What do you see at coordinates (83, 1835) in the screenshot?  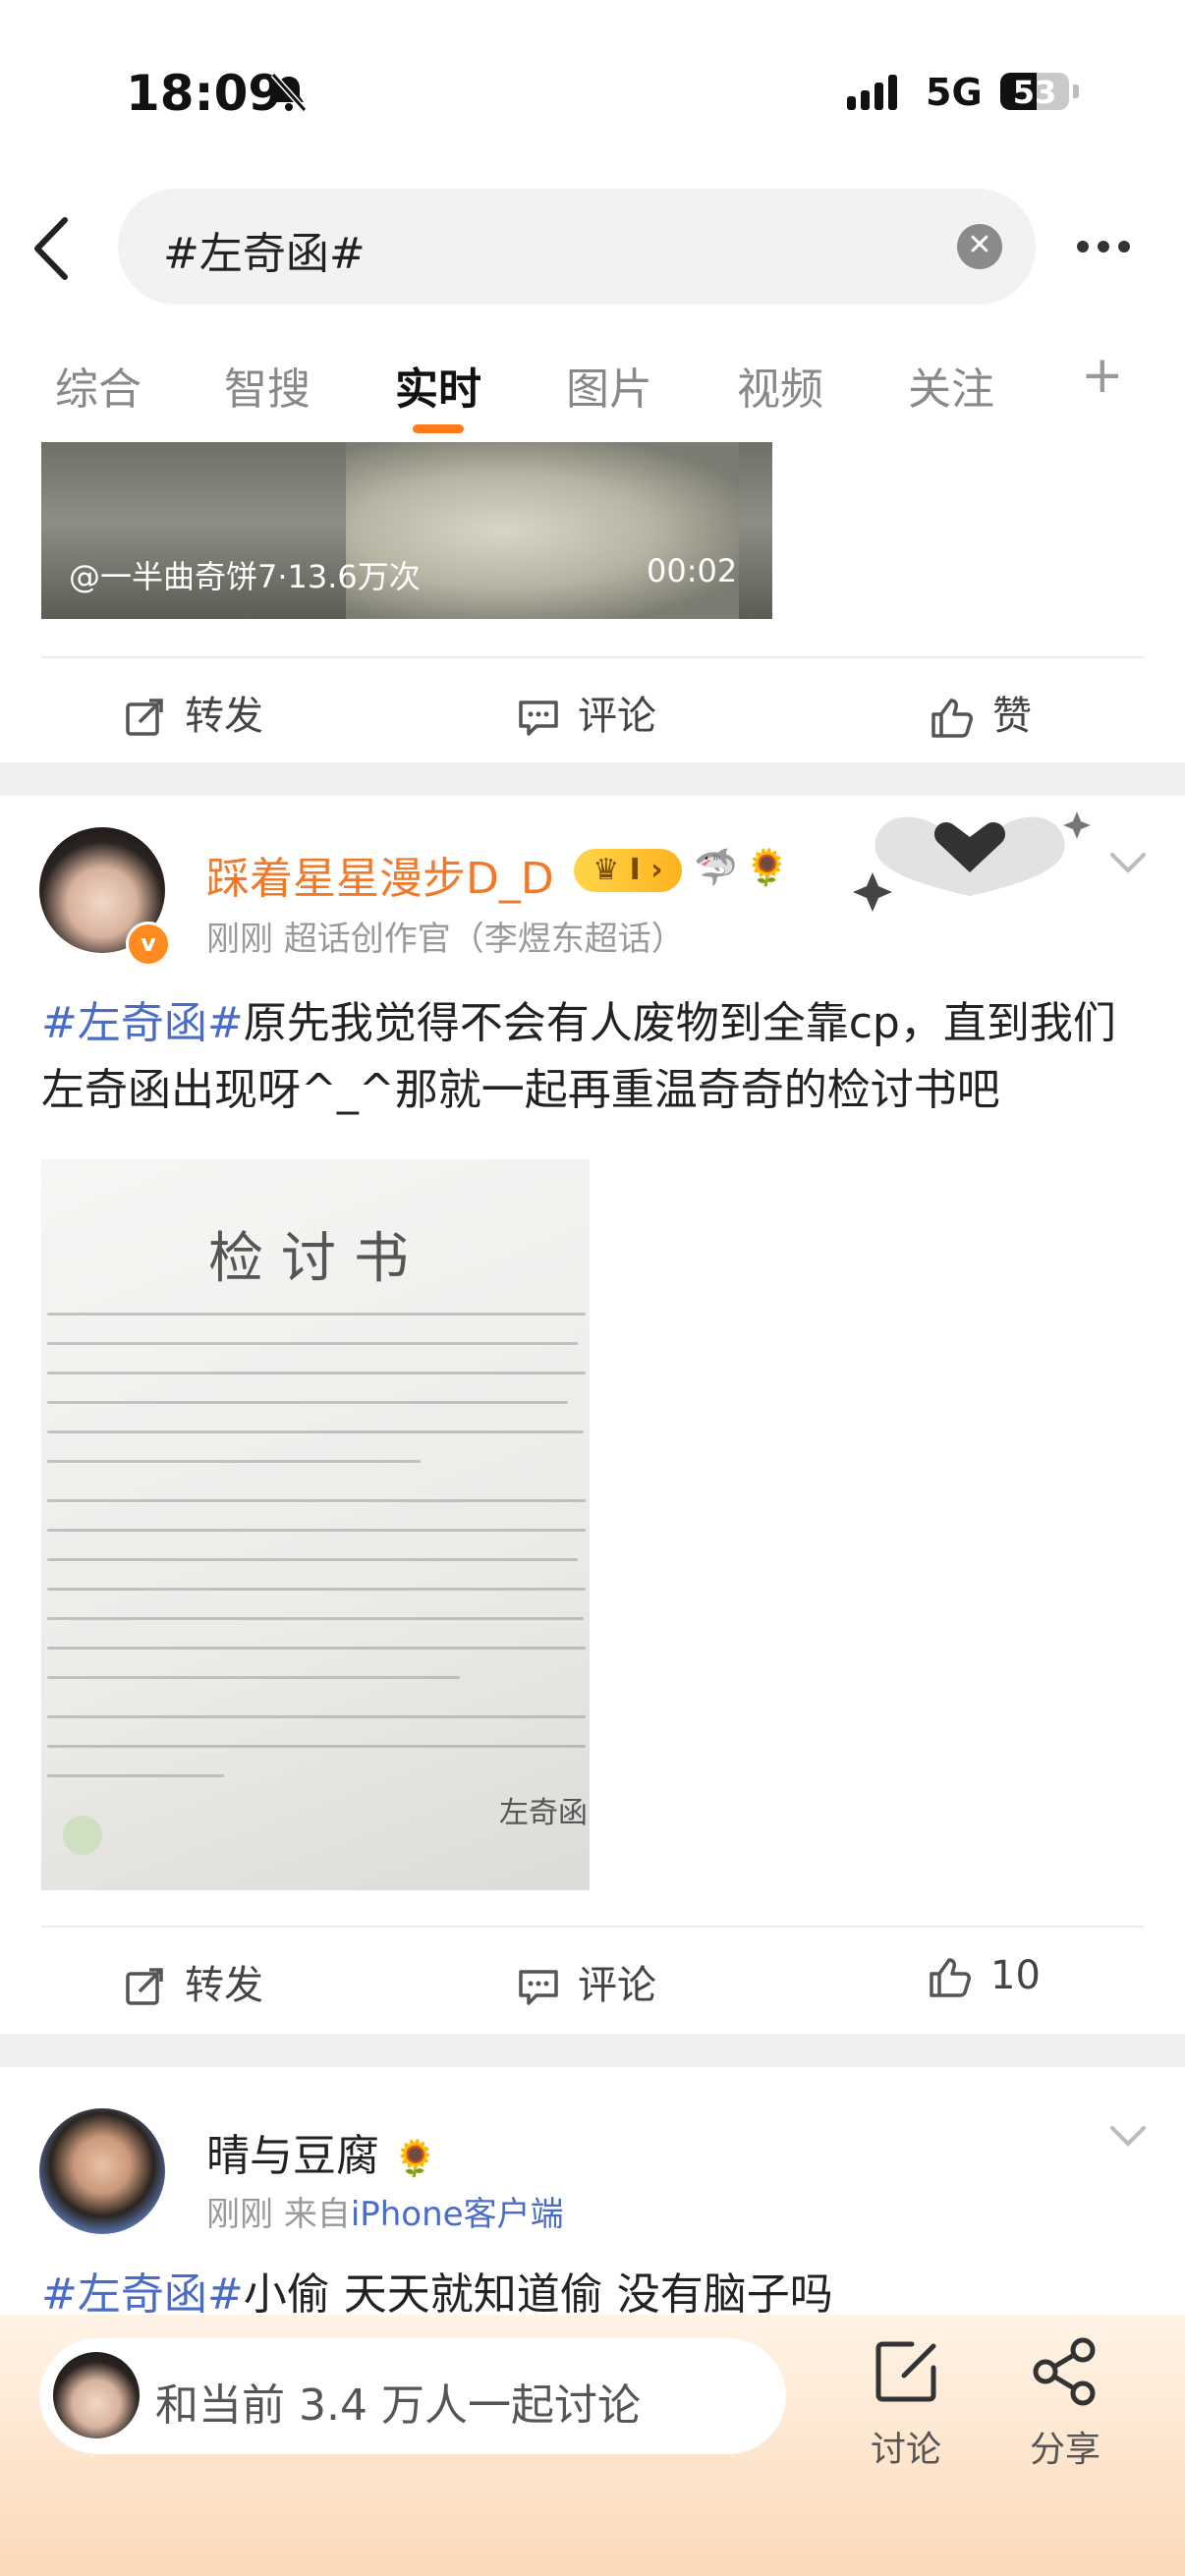 I see `stamp-icon` at bounding box center [83, 1835].